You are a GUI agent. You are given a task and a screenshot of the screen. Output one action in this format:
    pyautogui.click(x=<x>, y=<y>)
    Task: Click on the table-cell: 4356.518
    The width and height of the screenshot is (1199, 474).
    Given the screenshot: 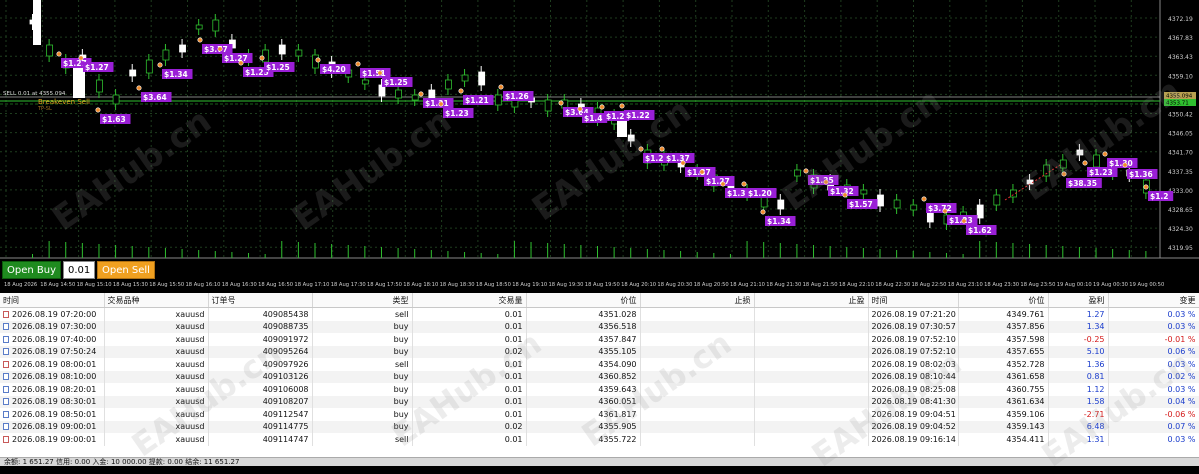 What is the action you would take?
    pyautogui.click(x=583, y=326)
    